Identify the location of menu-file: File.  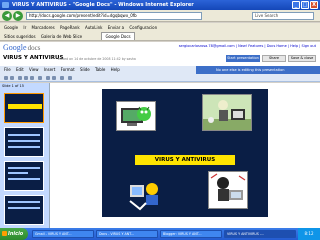
(7, 69).